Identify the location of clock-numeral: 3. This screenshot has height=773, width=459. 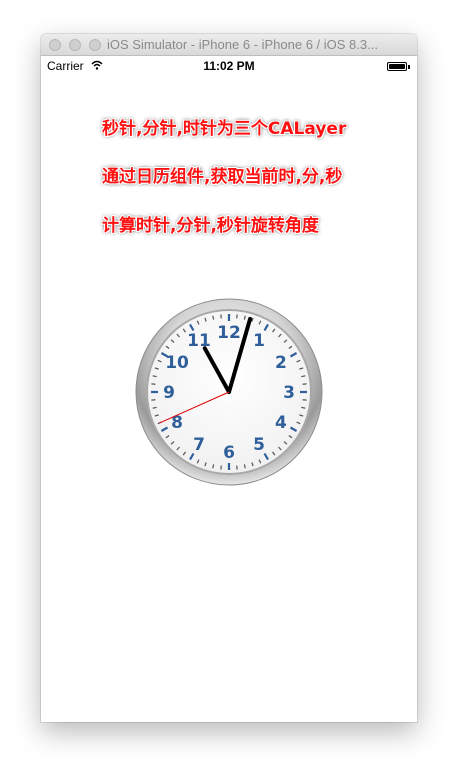
(289, 393).